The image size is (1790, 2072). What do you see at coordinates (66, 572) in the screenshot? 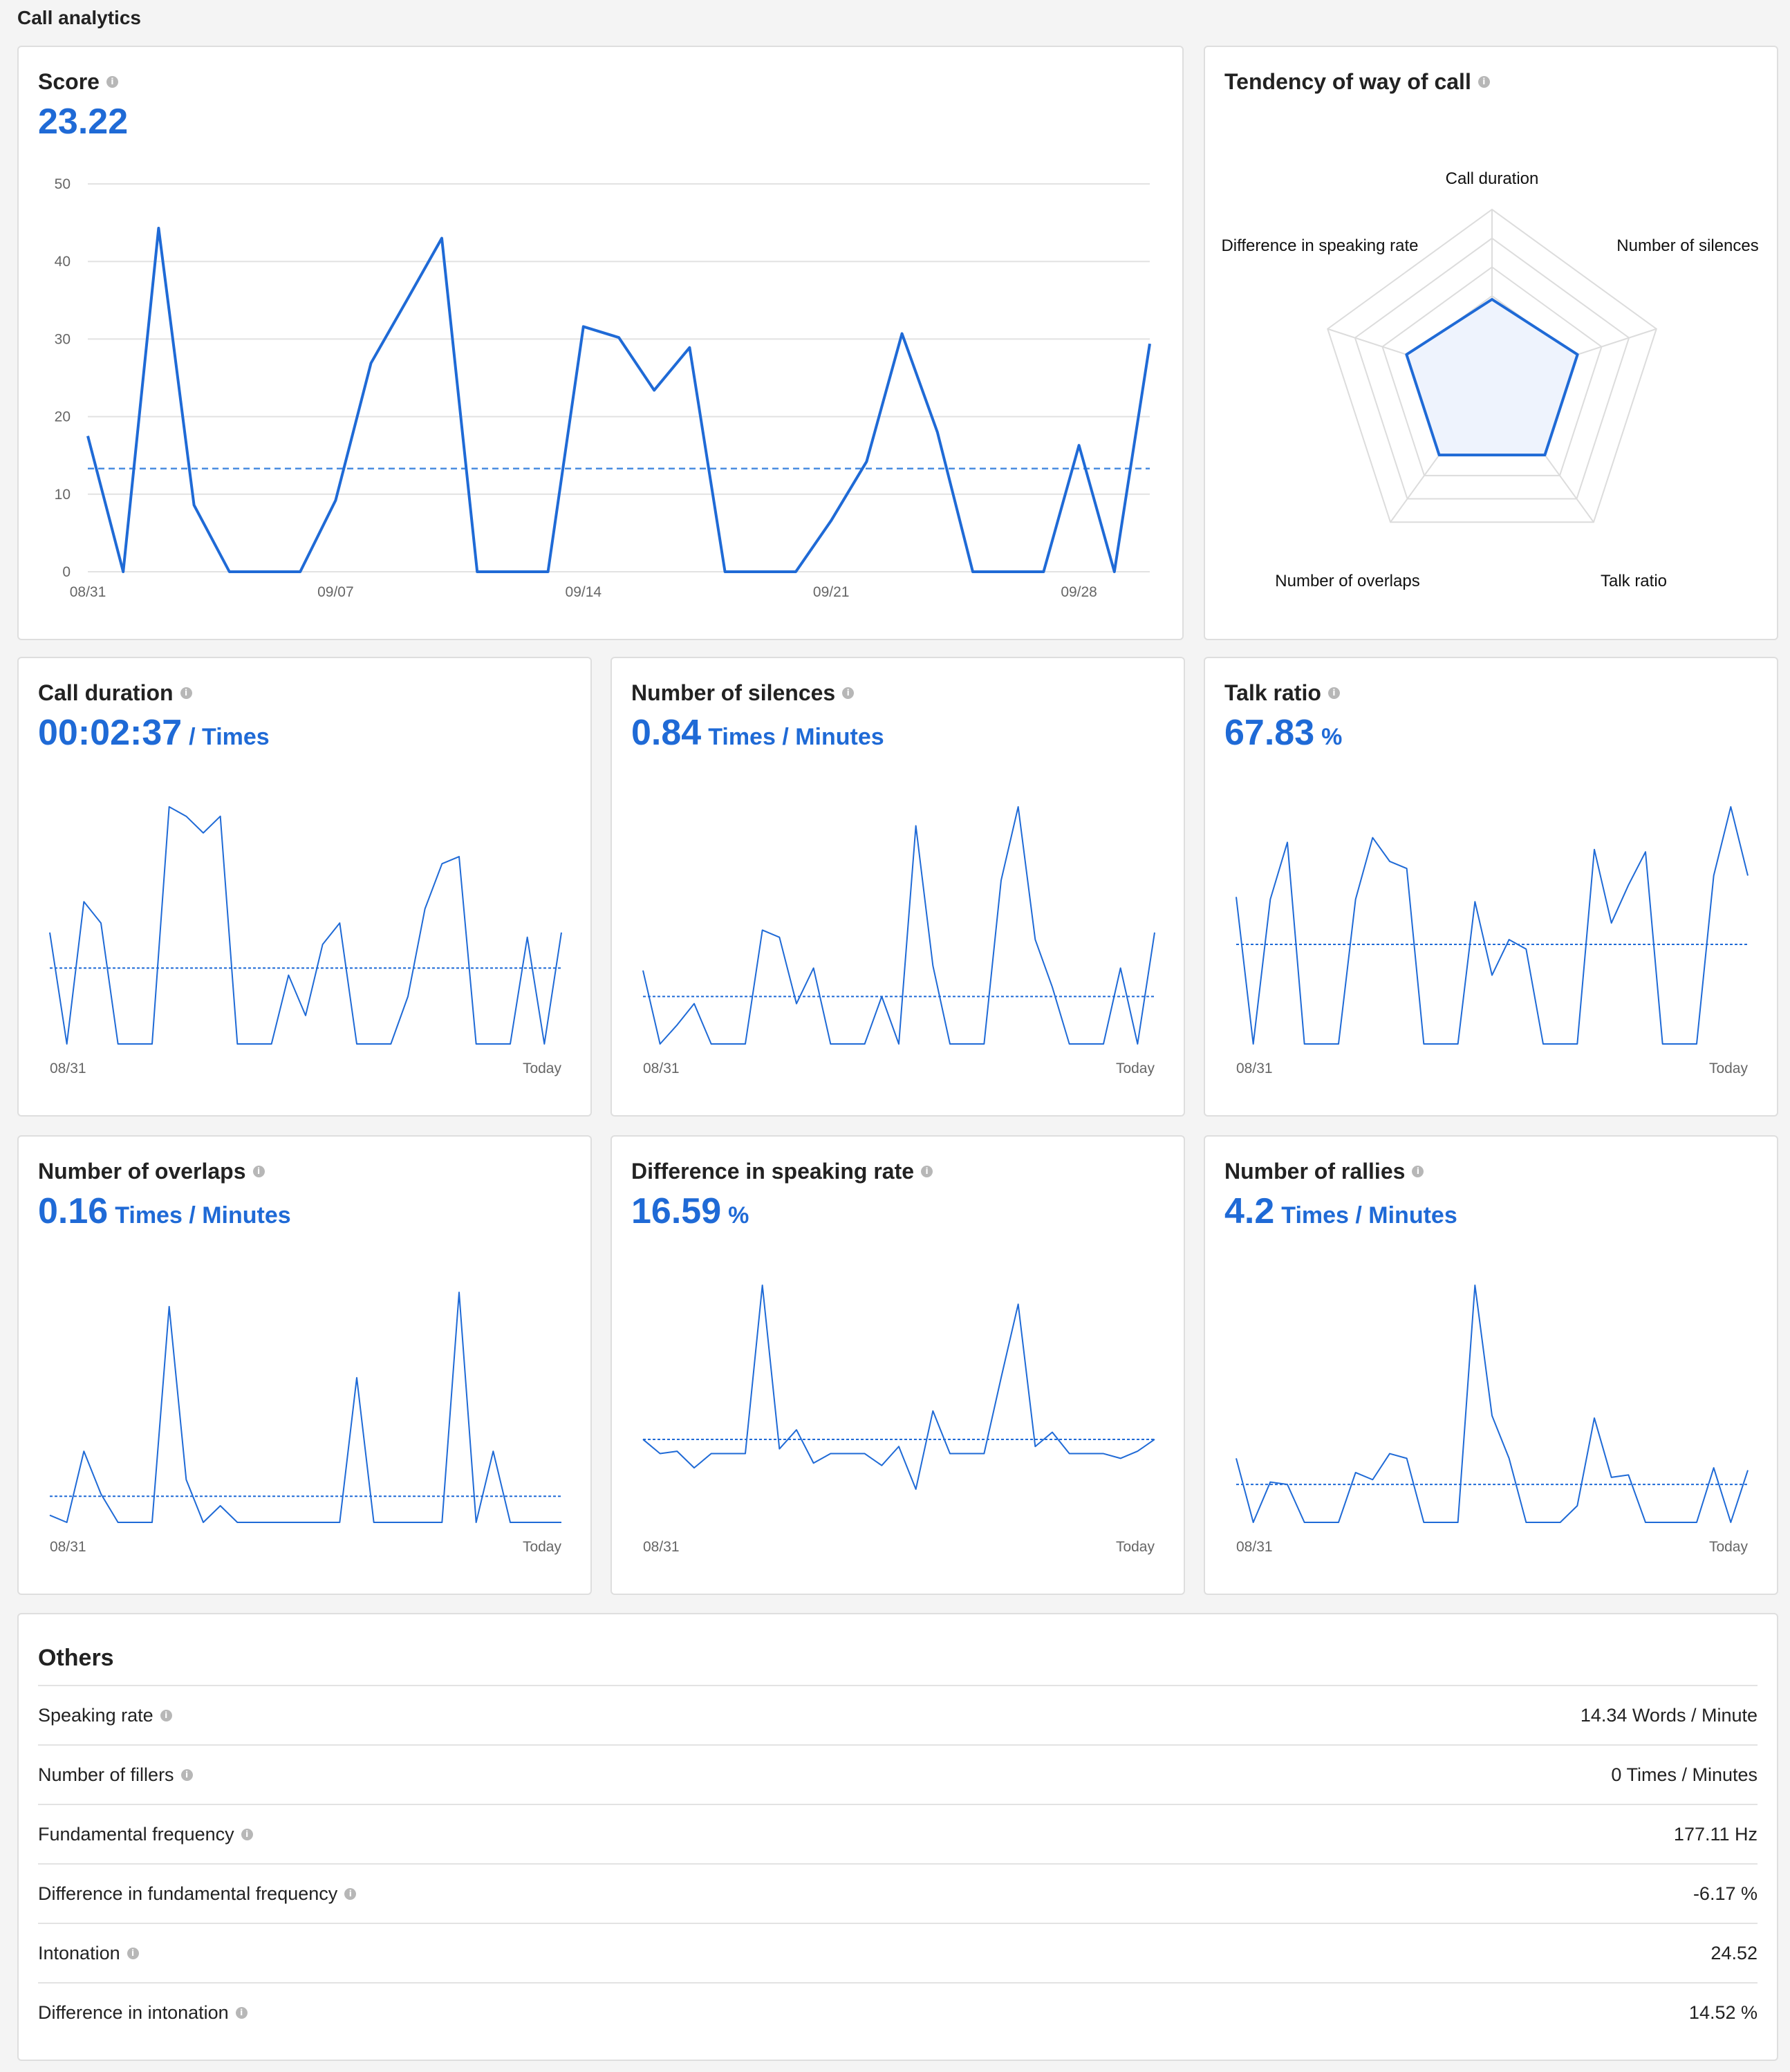
I see `y-tick-label: 0` at bounding box center [66, 572].